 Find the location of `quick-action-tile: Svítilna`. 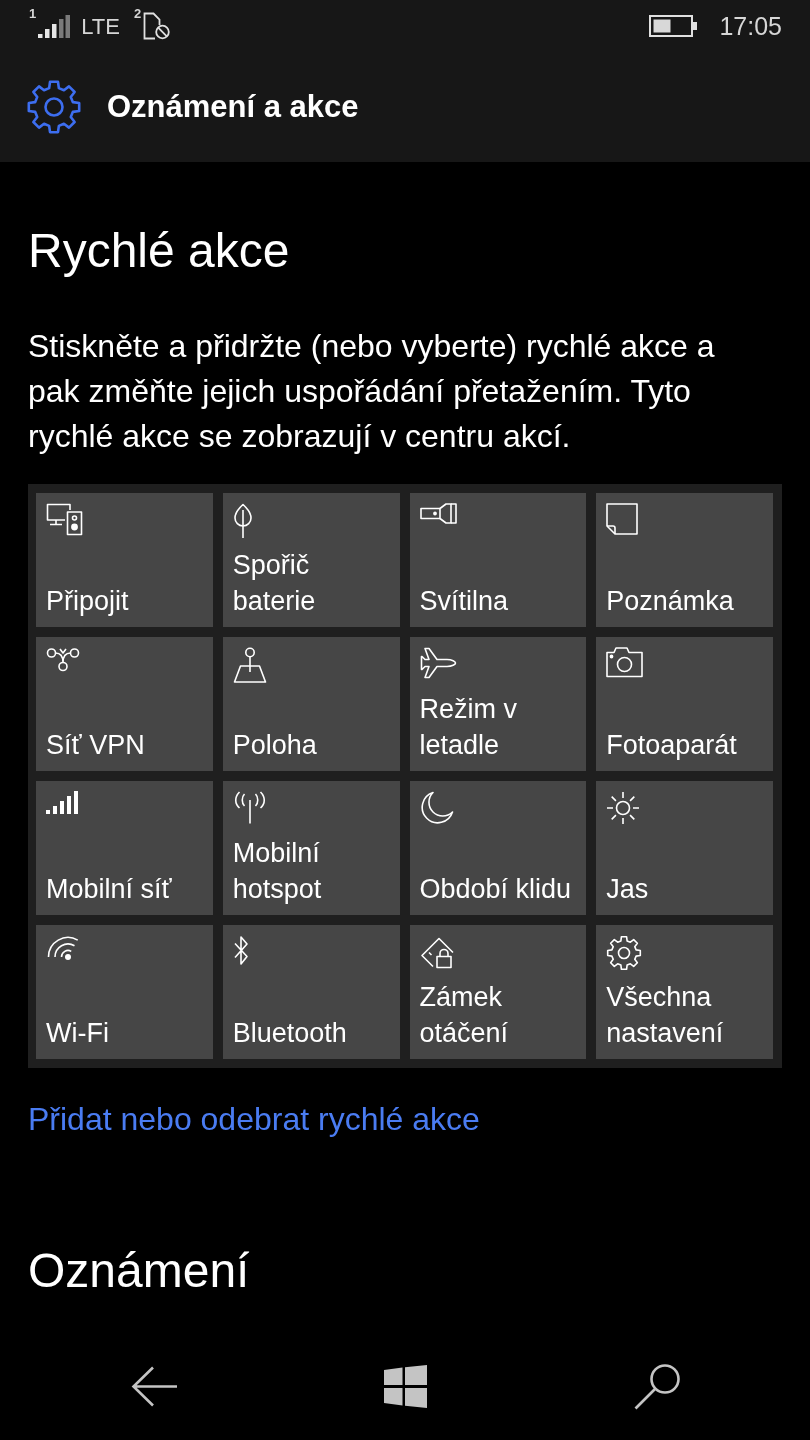

quick-action-tile: Svítilna is located at coordinates (498, 560).